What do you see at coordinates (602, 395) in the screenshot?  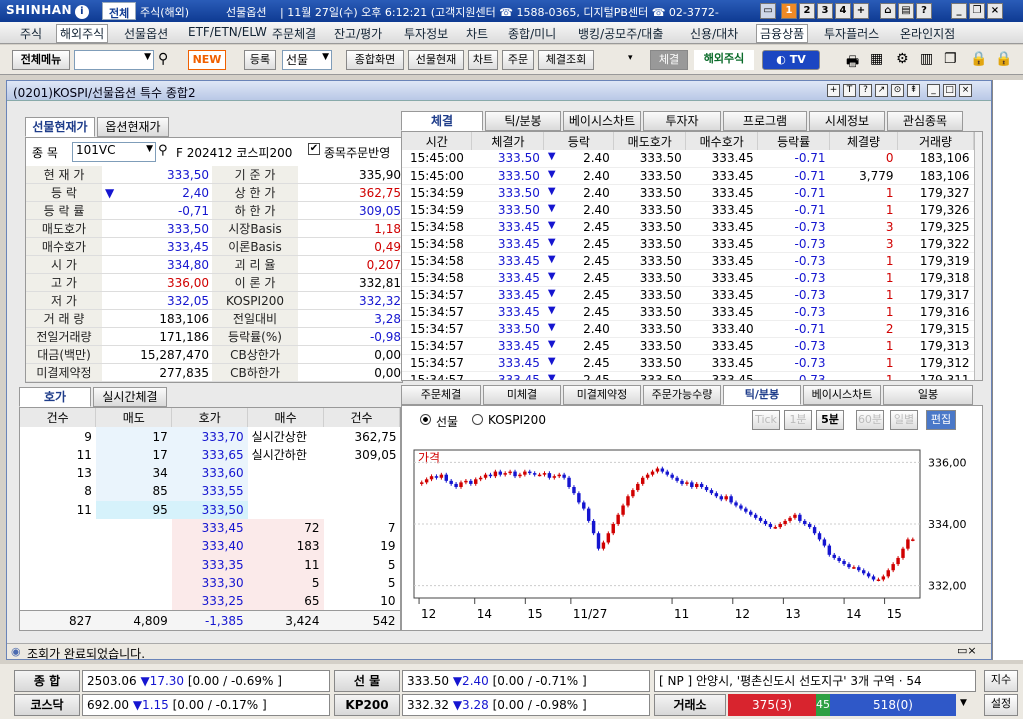 I see `chart-tab: 미결제약정` at bounding box center [602, 395].